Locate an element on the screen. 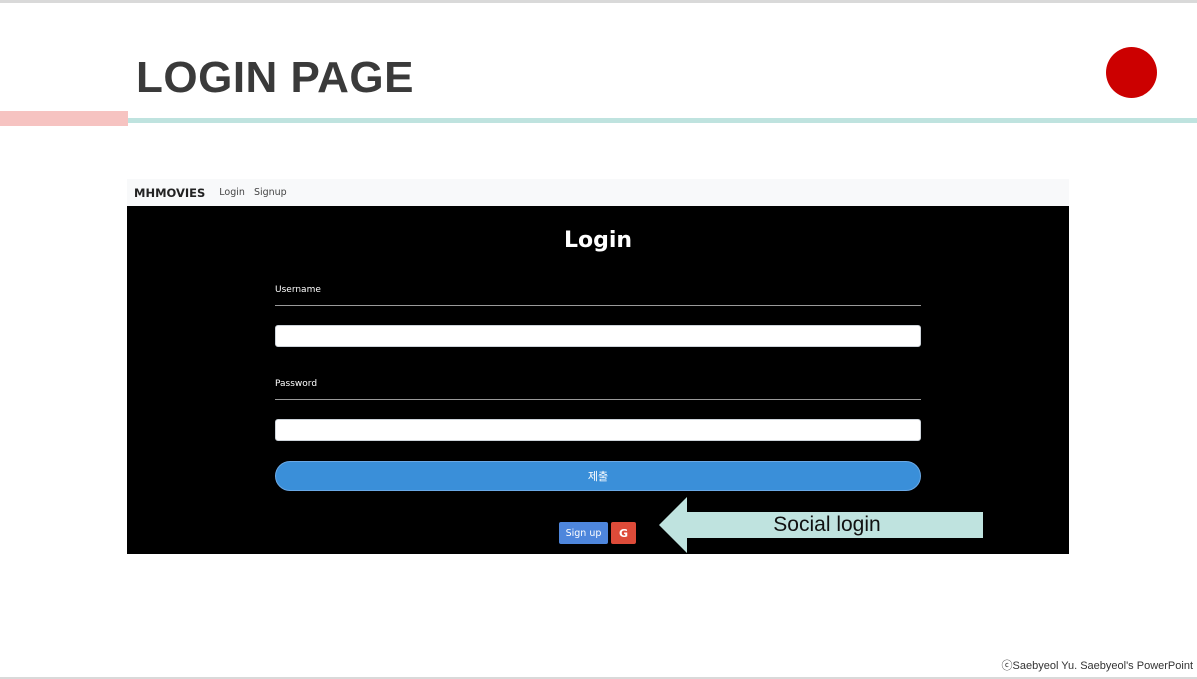 The image size is (1197, 679). password-input is located at coordinates (598, 430).